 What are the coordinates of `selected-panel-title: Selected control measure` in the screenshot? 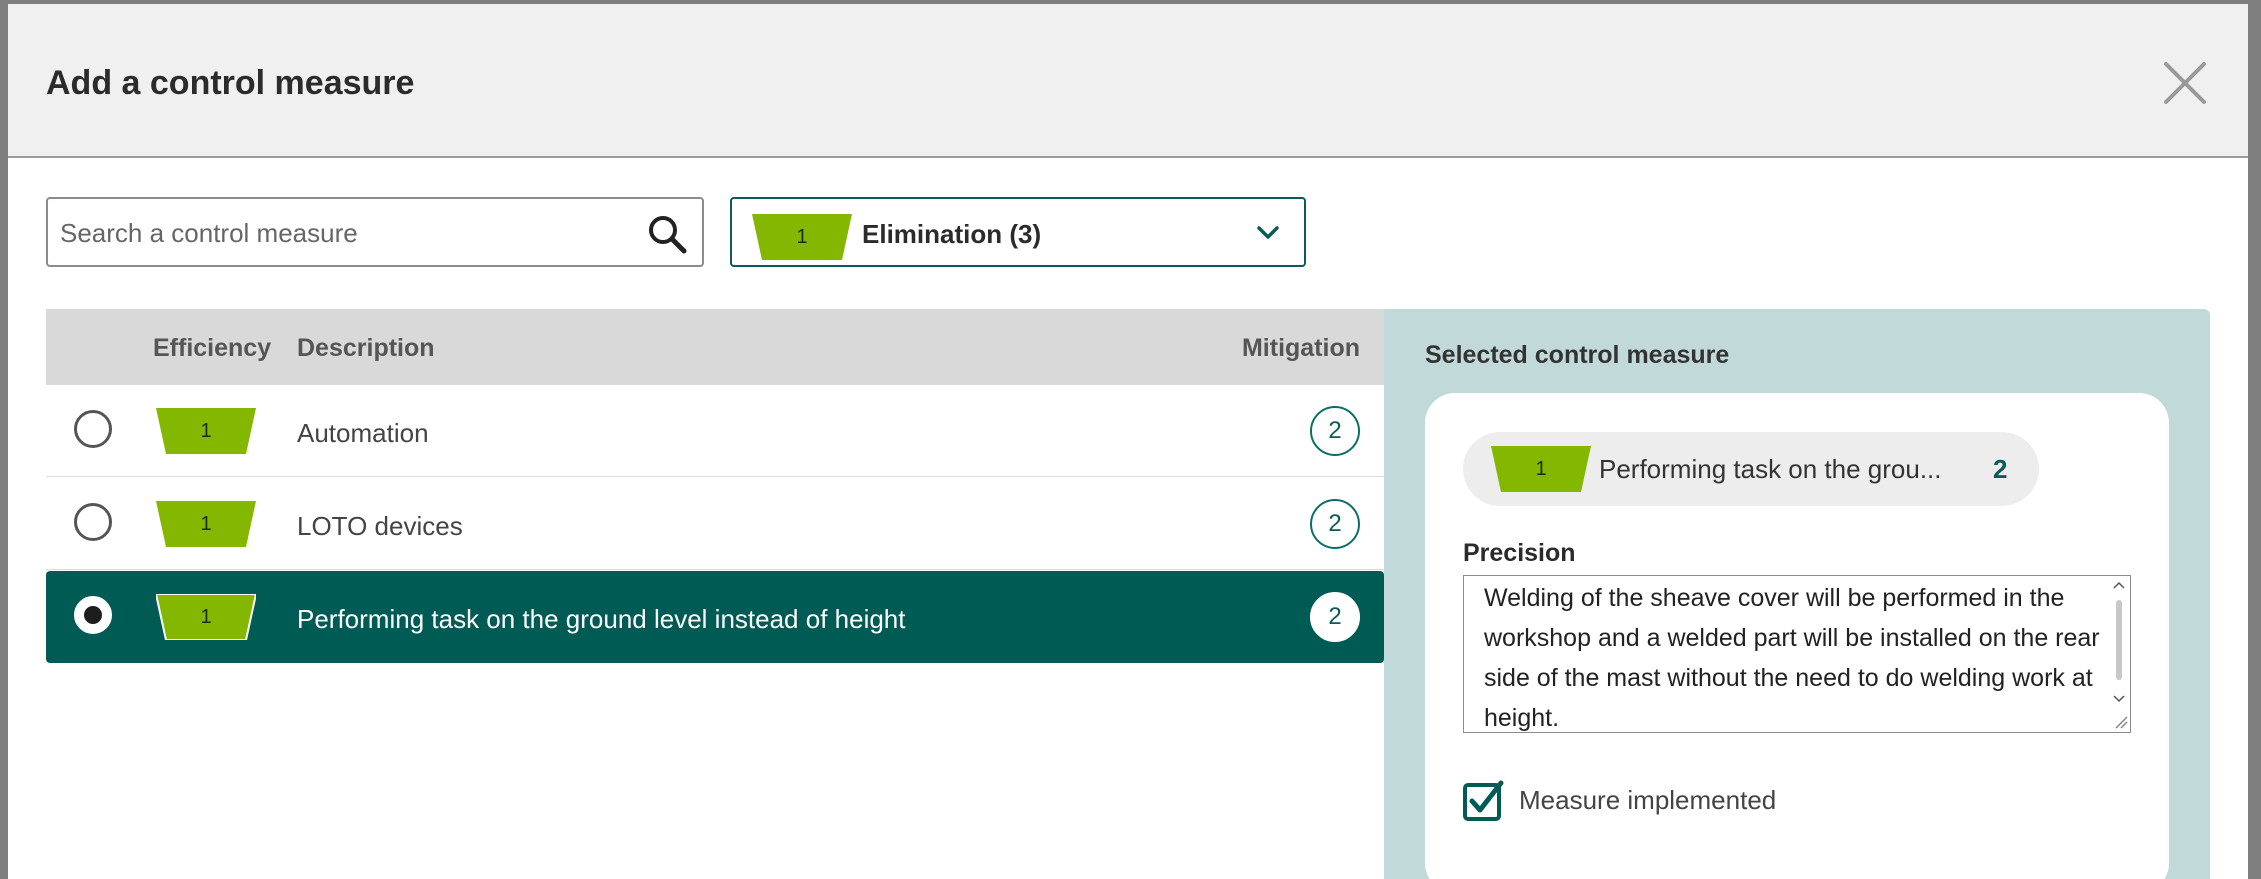 It's located at (1577, 355).